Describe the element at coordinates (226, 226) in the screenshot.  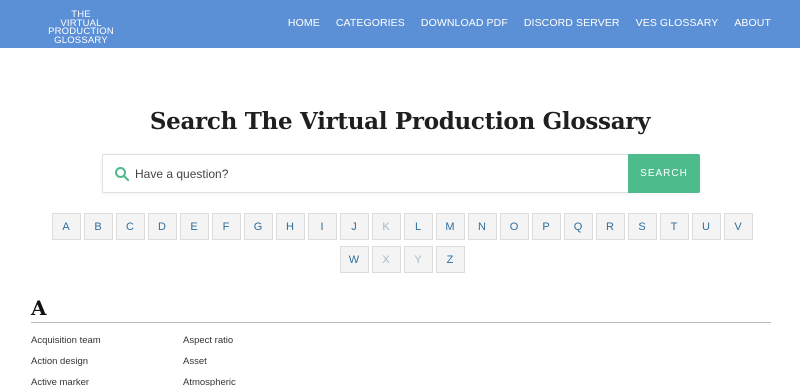
I see `letter-f-button: F` at that location.